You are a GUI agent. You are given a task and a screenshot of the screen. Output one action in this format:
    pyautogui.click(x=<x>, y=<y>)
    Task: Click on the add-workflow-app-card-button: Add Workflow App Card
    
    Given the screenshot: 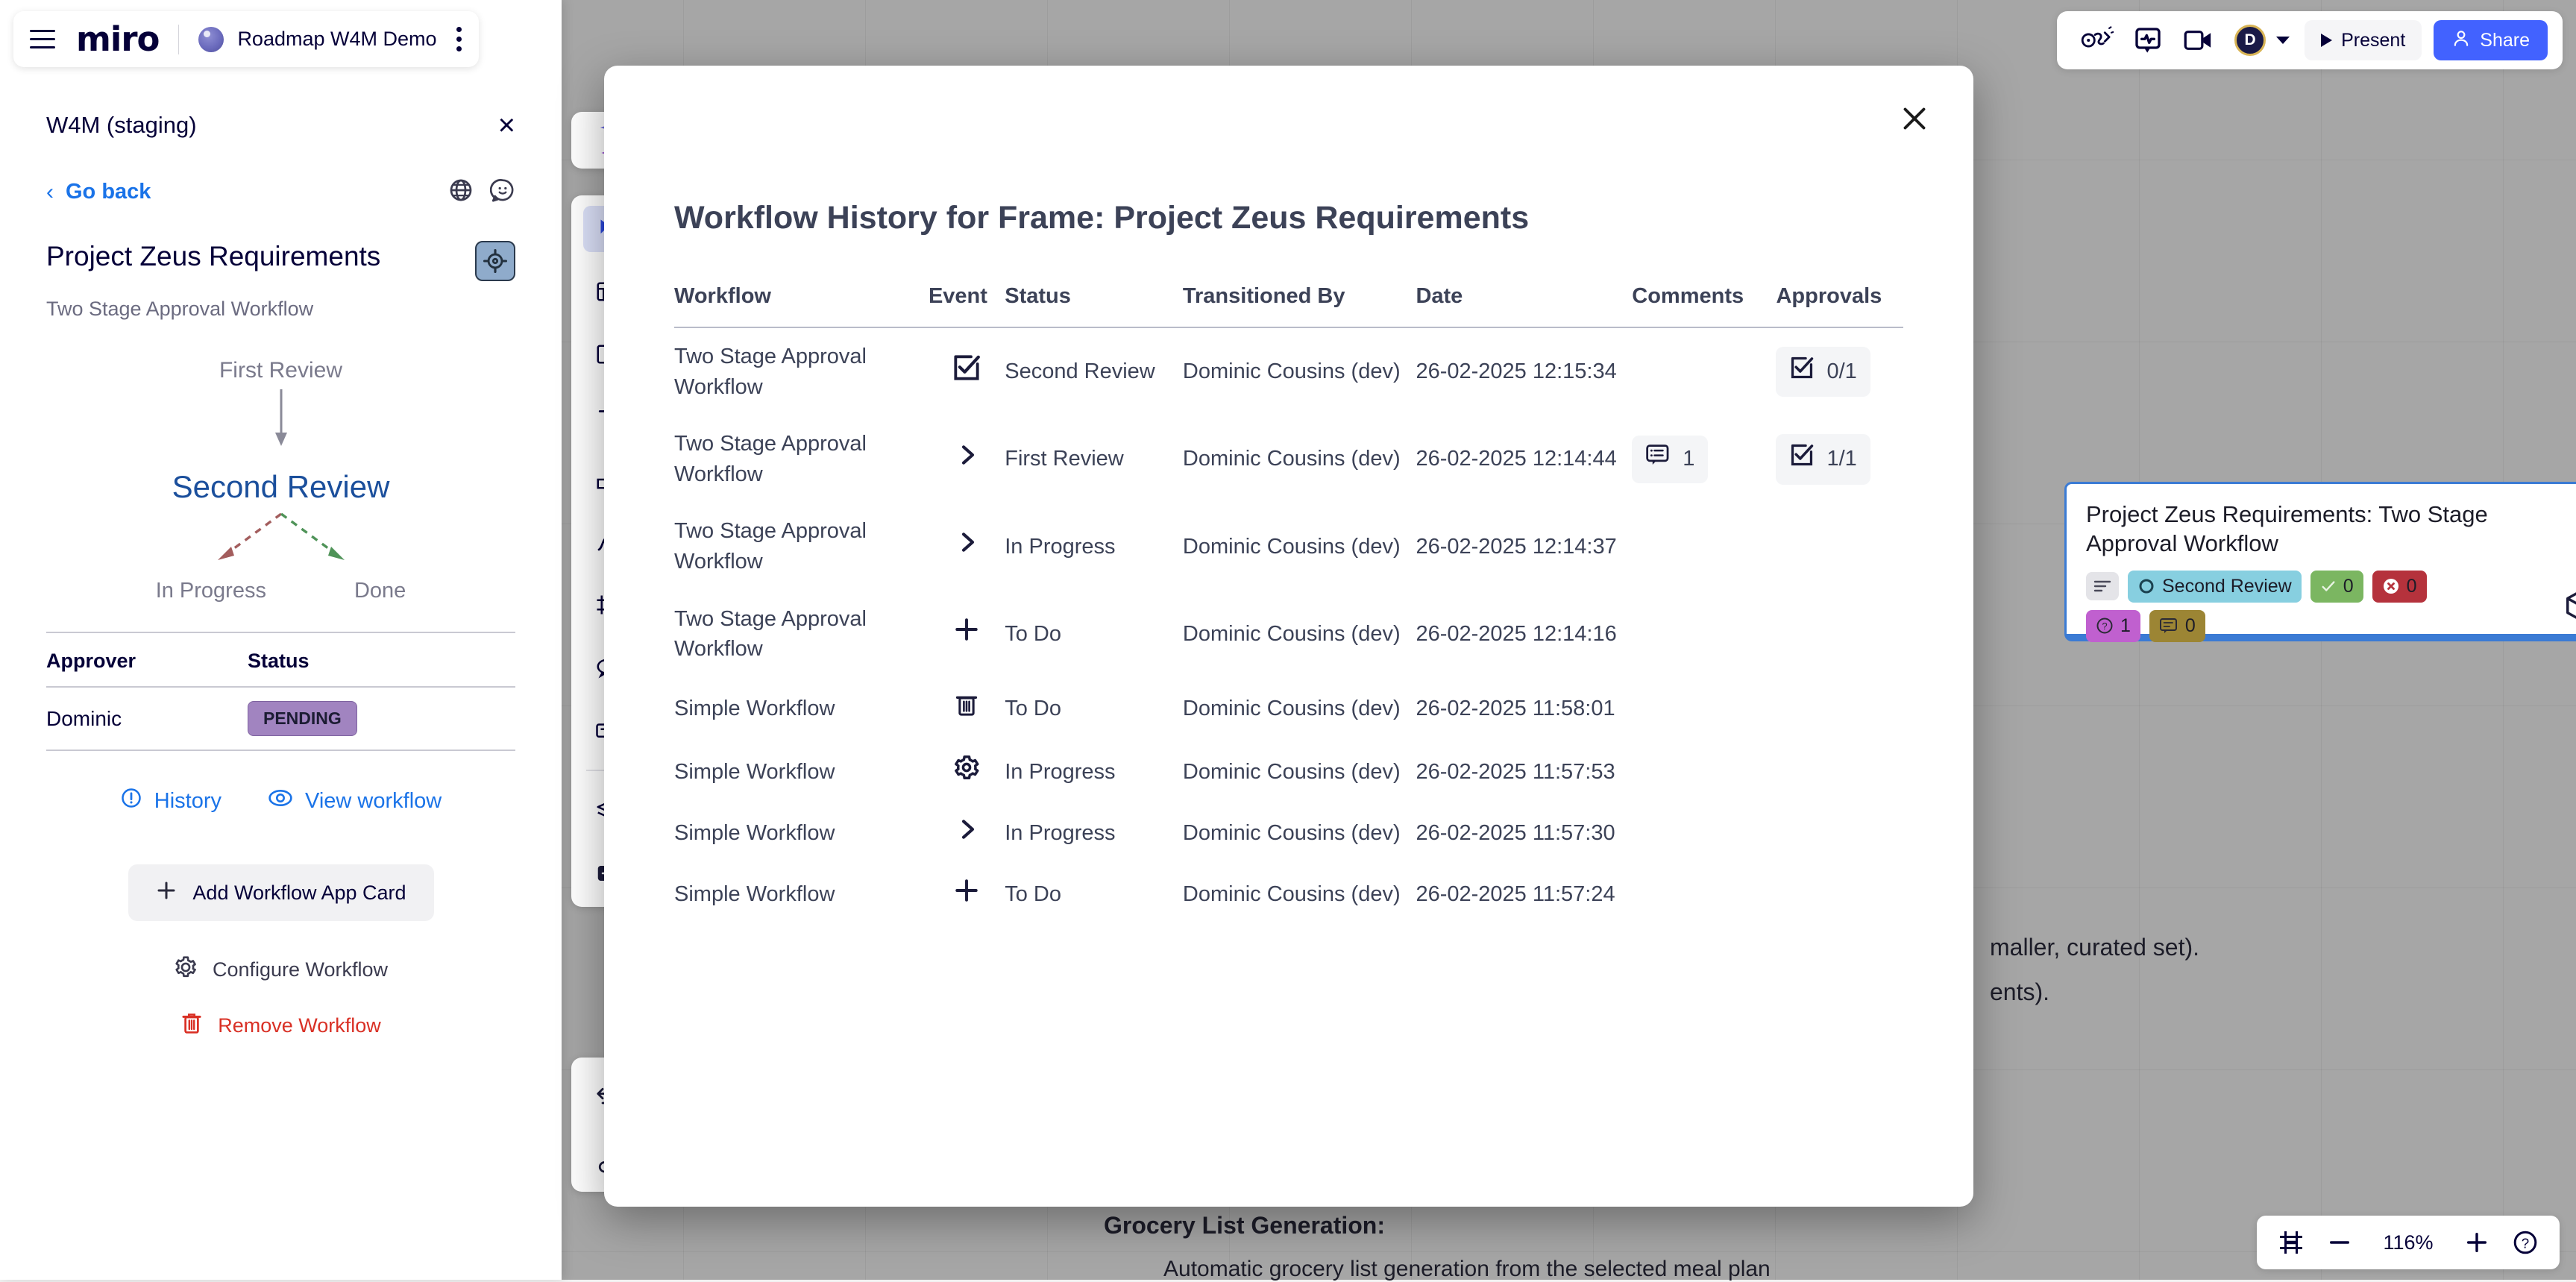 What is the action you would take?
    pyautogui.click(x=281, y=892)
    